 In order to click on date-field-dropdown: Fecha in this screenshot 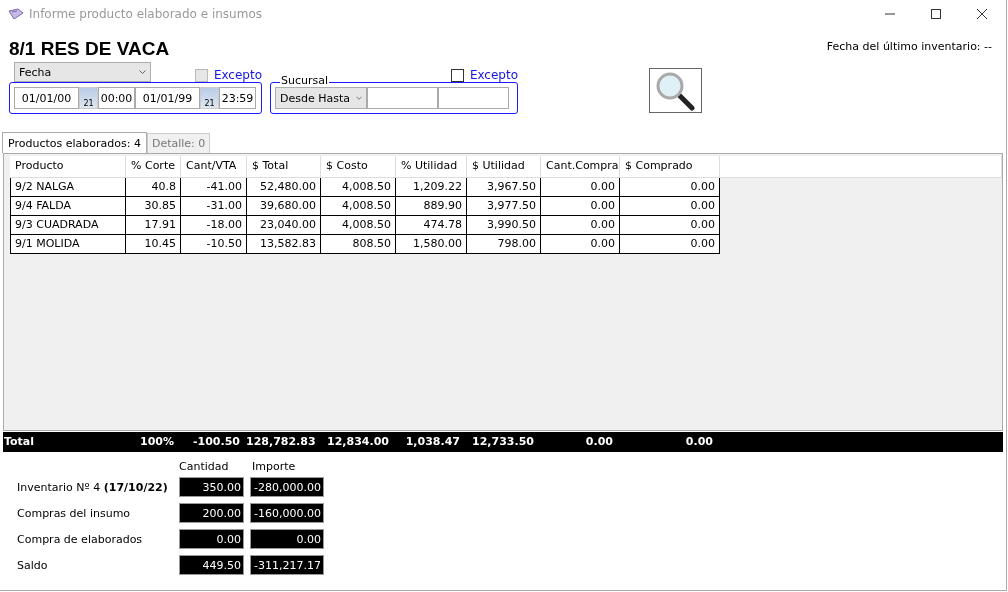, I will do `click(82, 72)`.